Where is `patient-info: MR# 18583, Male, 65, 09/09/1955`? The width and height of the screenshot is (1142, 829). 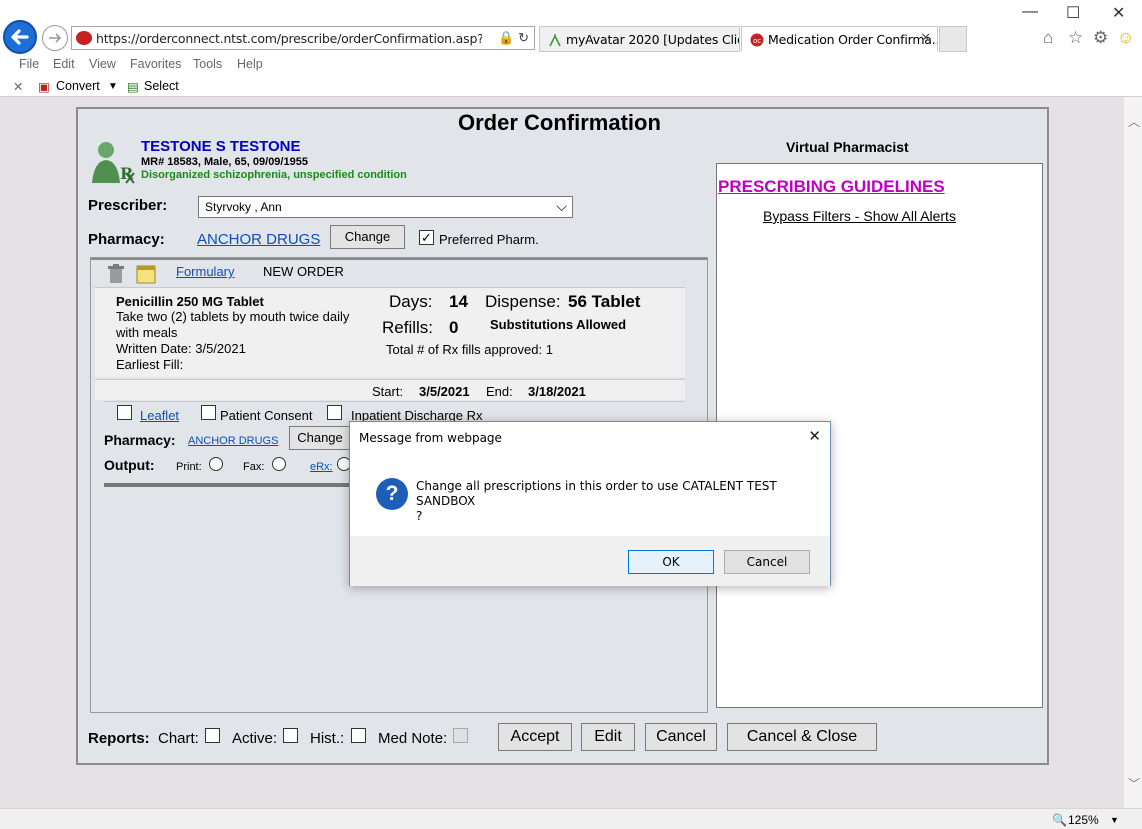
patient-info: MR# 18583, Male, 65, 09/09/1955 is located at coordinates (224, 162).